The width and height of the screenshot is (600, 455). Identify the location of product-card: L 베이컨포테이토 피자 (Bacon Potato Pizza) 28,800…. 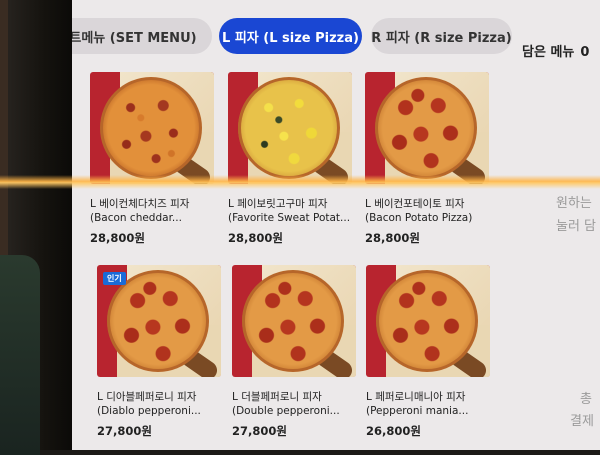
(430, 162).